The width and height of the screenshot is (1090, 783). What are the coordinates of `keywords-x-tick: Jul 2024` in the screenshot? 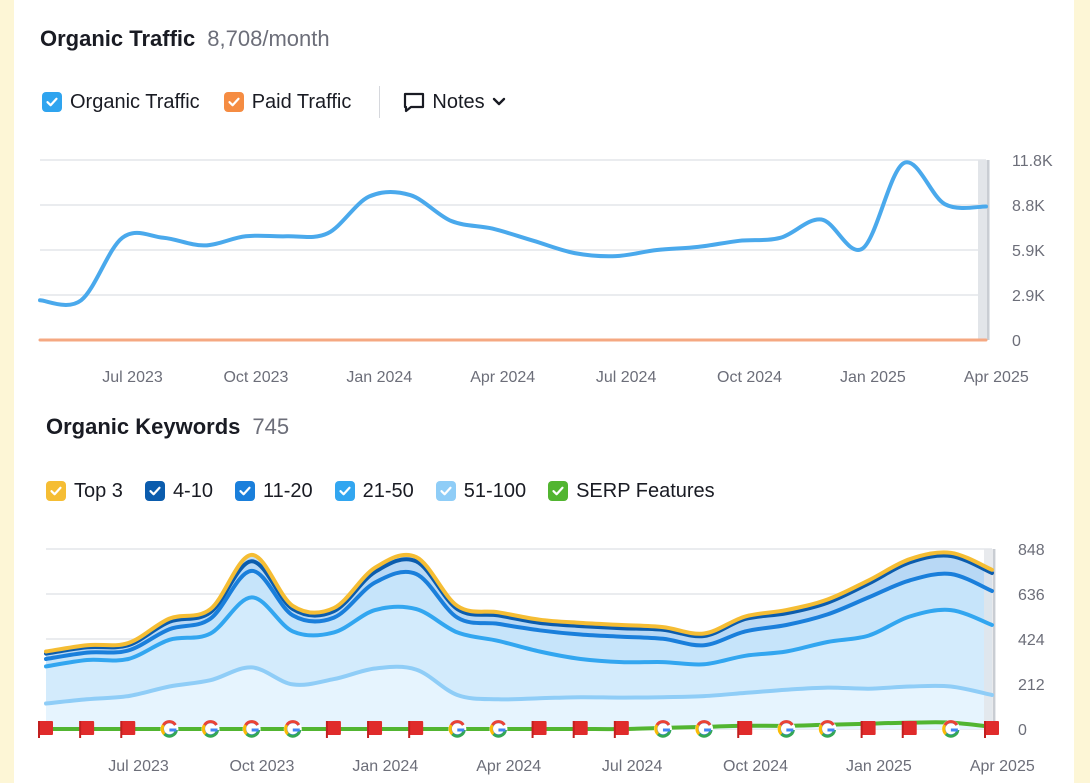 It's located at (632, 766).